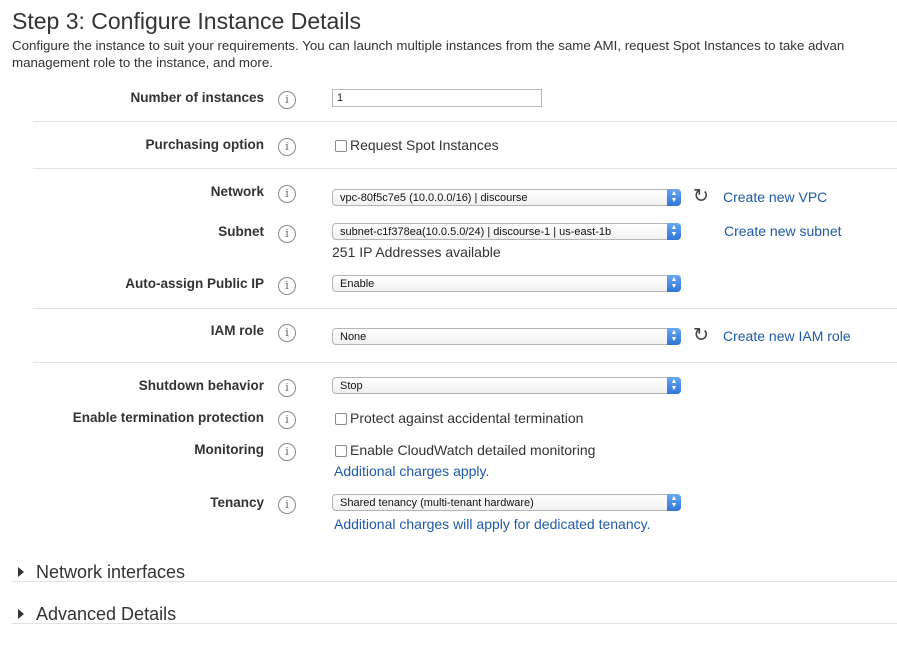 This screenshot has width=897, height=648. Describe the element at coordinates (237, 502) in the screenshot. I see `tenancy-label: Tenancy` at that location.